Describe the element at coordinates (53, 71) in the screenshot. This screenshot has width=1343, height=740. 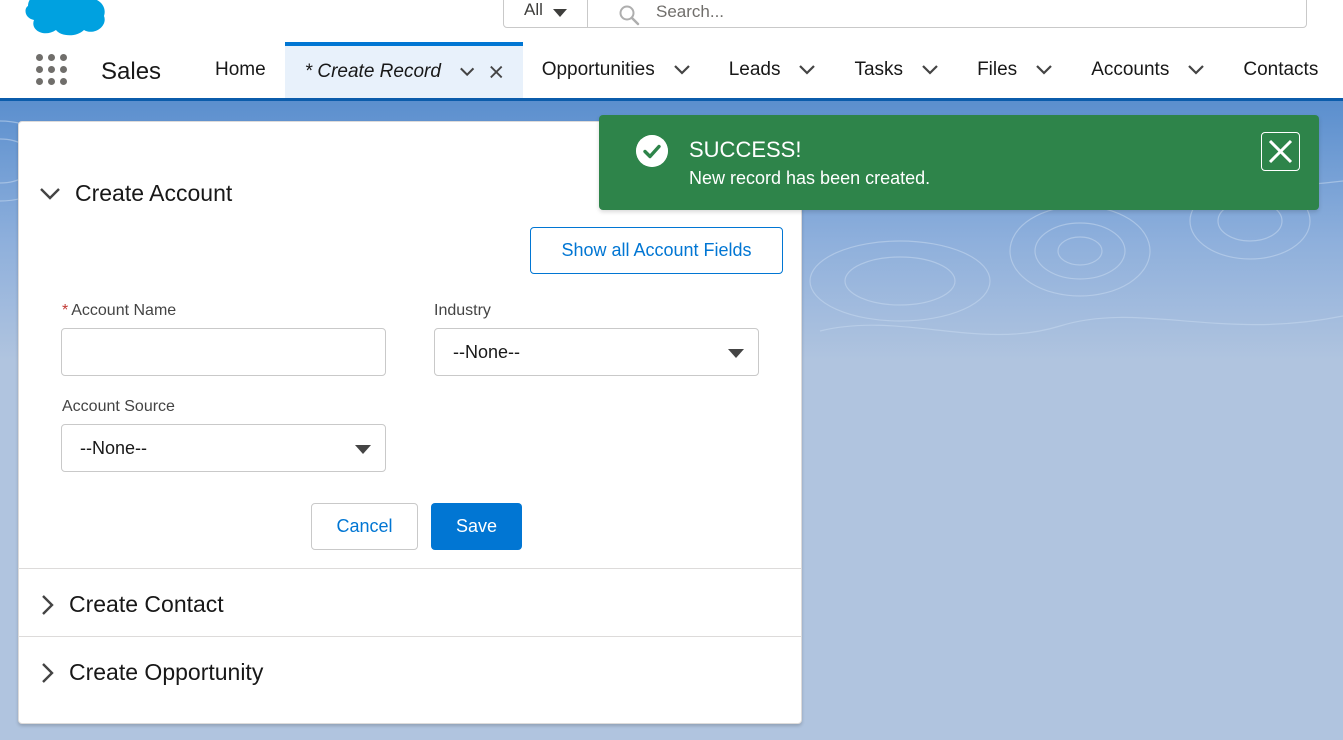
I see `app-launcher-icon` at that location.